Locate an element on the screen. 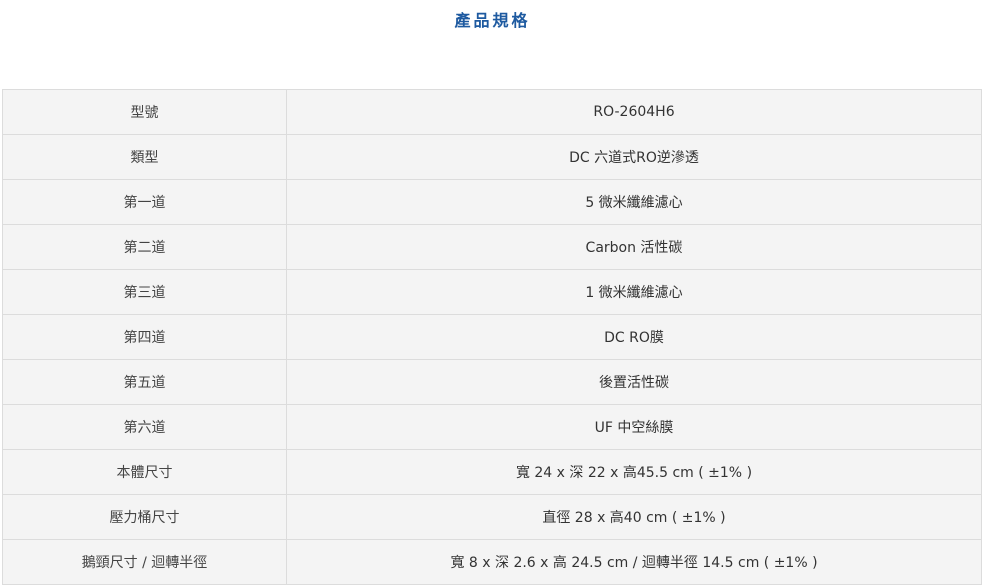 The image size is (985, 587). spec-label-stage-3: 第三道 is located at coordinates (144, 292).